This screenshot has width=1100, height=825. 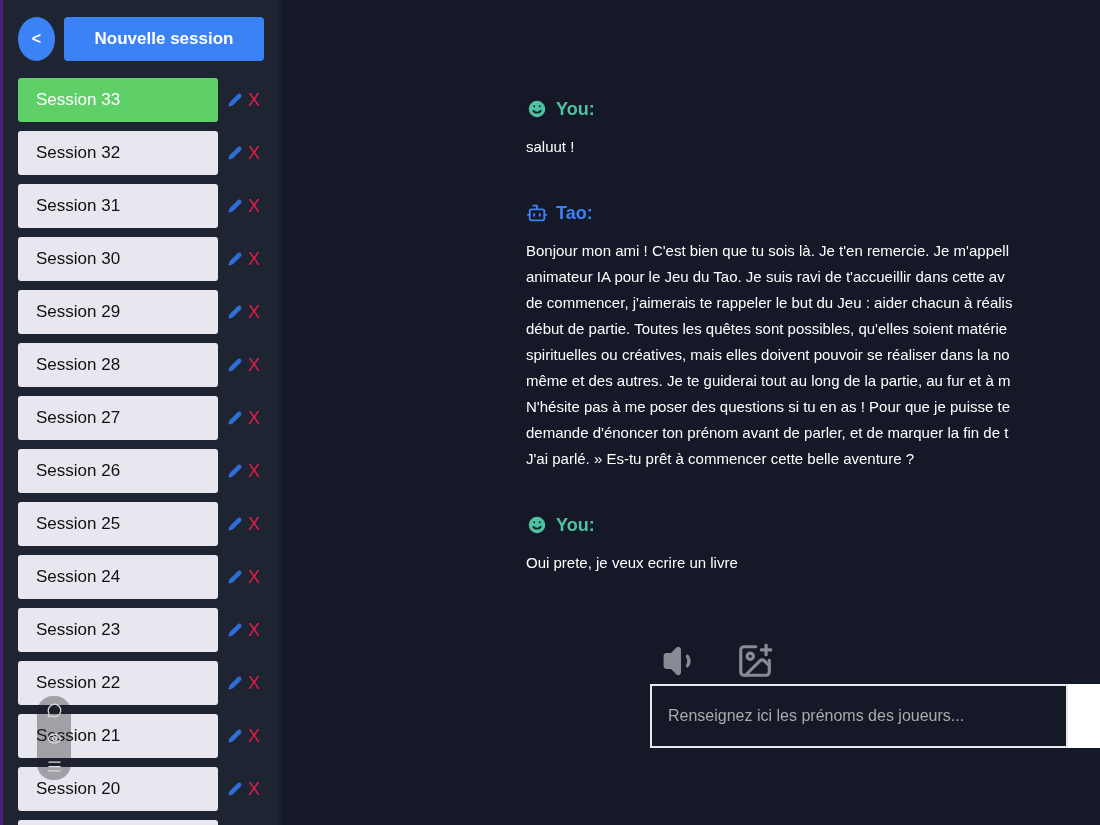 I want to click on message-text: N'hésite pas à me poser des questions si tu en as ! Pour que je puisse te, so click(x=768, y=407).